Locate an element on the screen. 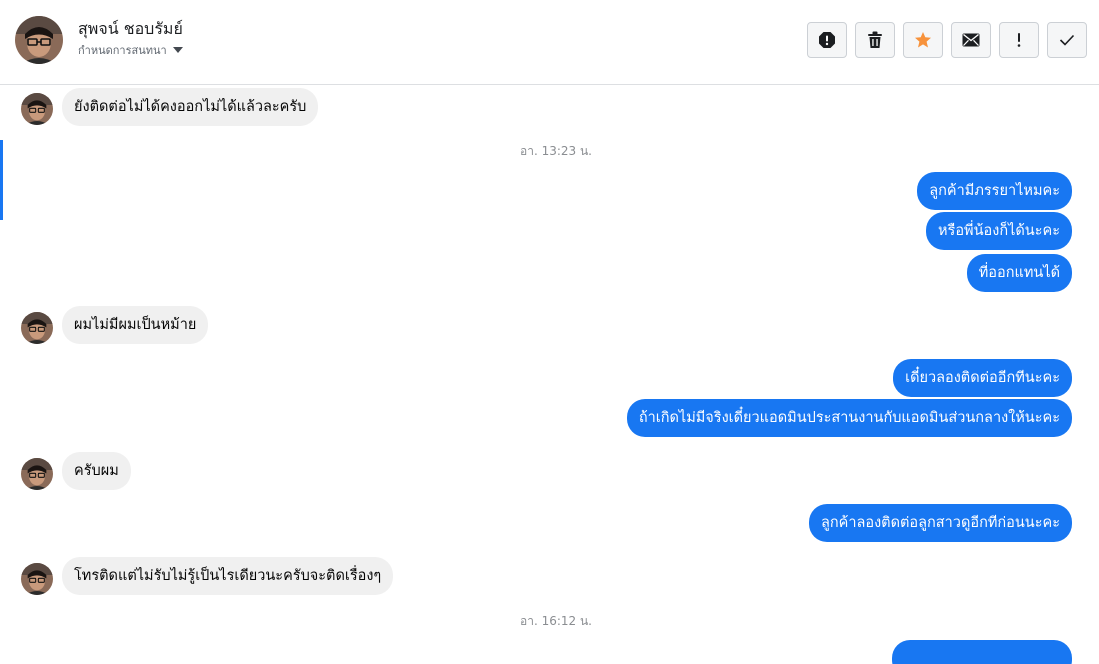  mark-done-button is located at coordinates (1067, 40).